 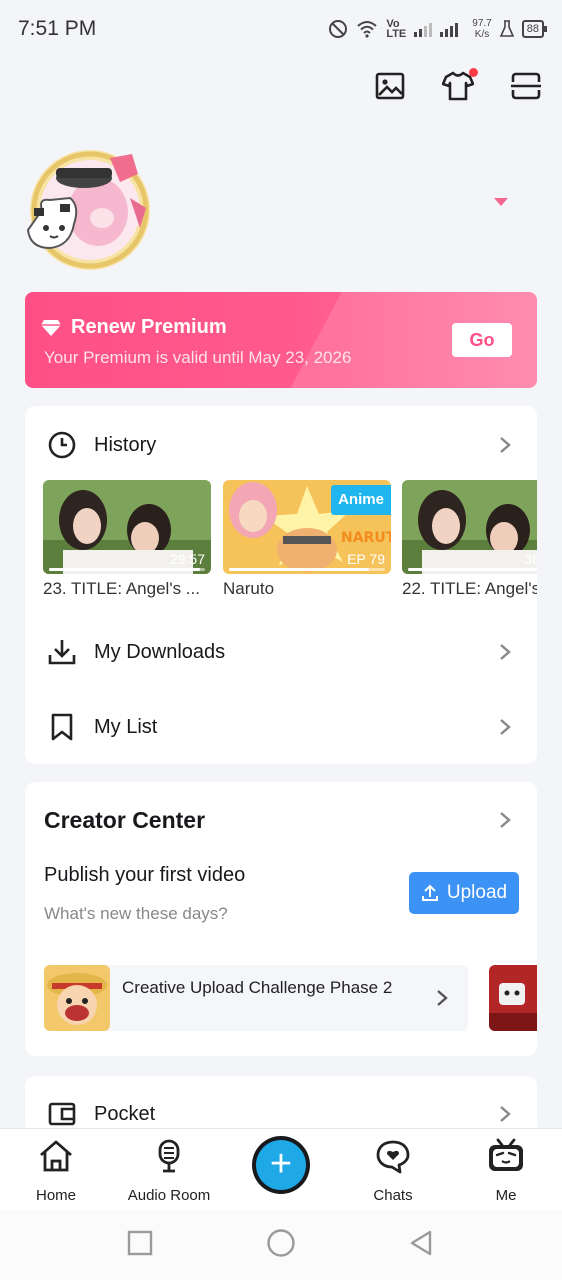 I want to click on avatar, so click(x=85, y=210).